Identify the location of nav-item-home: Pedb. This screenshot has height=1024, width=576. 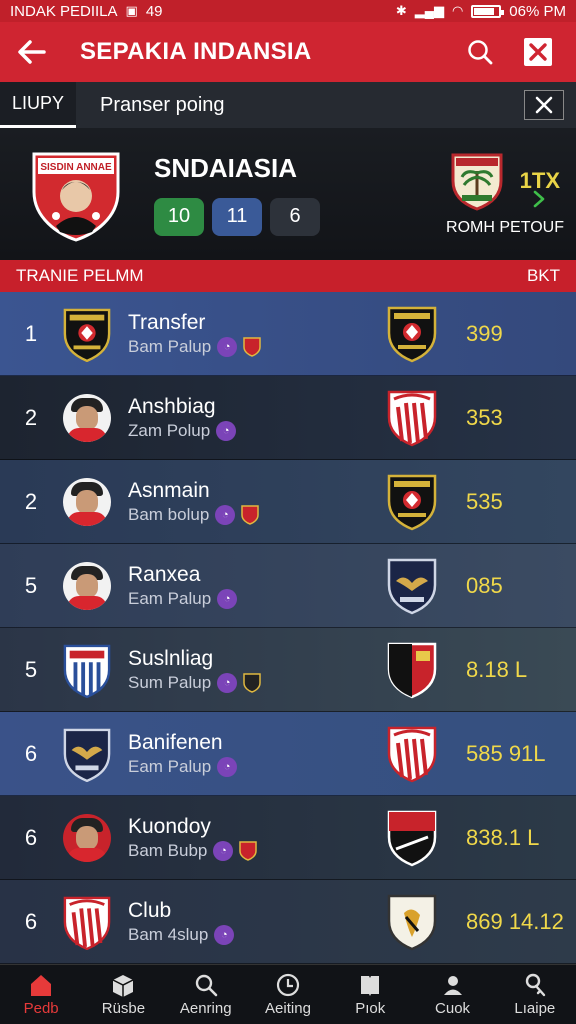
(41, 994).